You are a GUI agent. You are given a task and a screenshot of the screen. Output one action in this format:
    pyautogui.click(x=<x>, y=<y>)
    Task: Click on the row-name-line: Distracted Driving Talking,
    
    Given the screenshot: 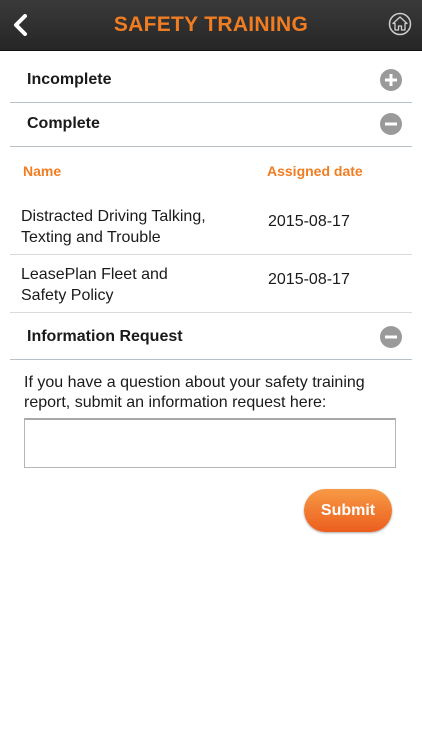 What is the action you would take?
    pyautogui.click(x=113, y=216)
    